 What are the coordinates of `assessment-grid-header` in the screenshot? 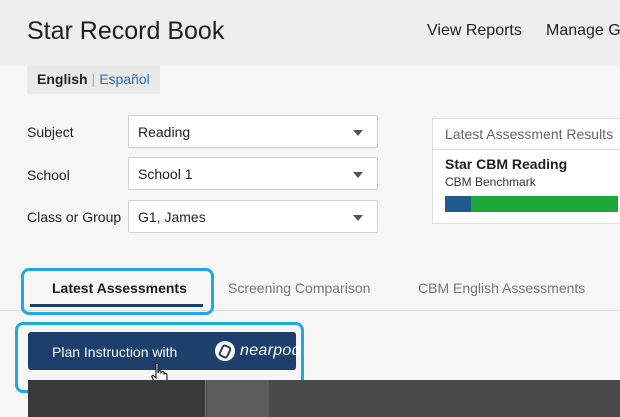 It's located at (324, 398).